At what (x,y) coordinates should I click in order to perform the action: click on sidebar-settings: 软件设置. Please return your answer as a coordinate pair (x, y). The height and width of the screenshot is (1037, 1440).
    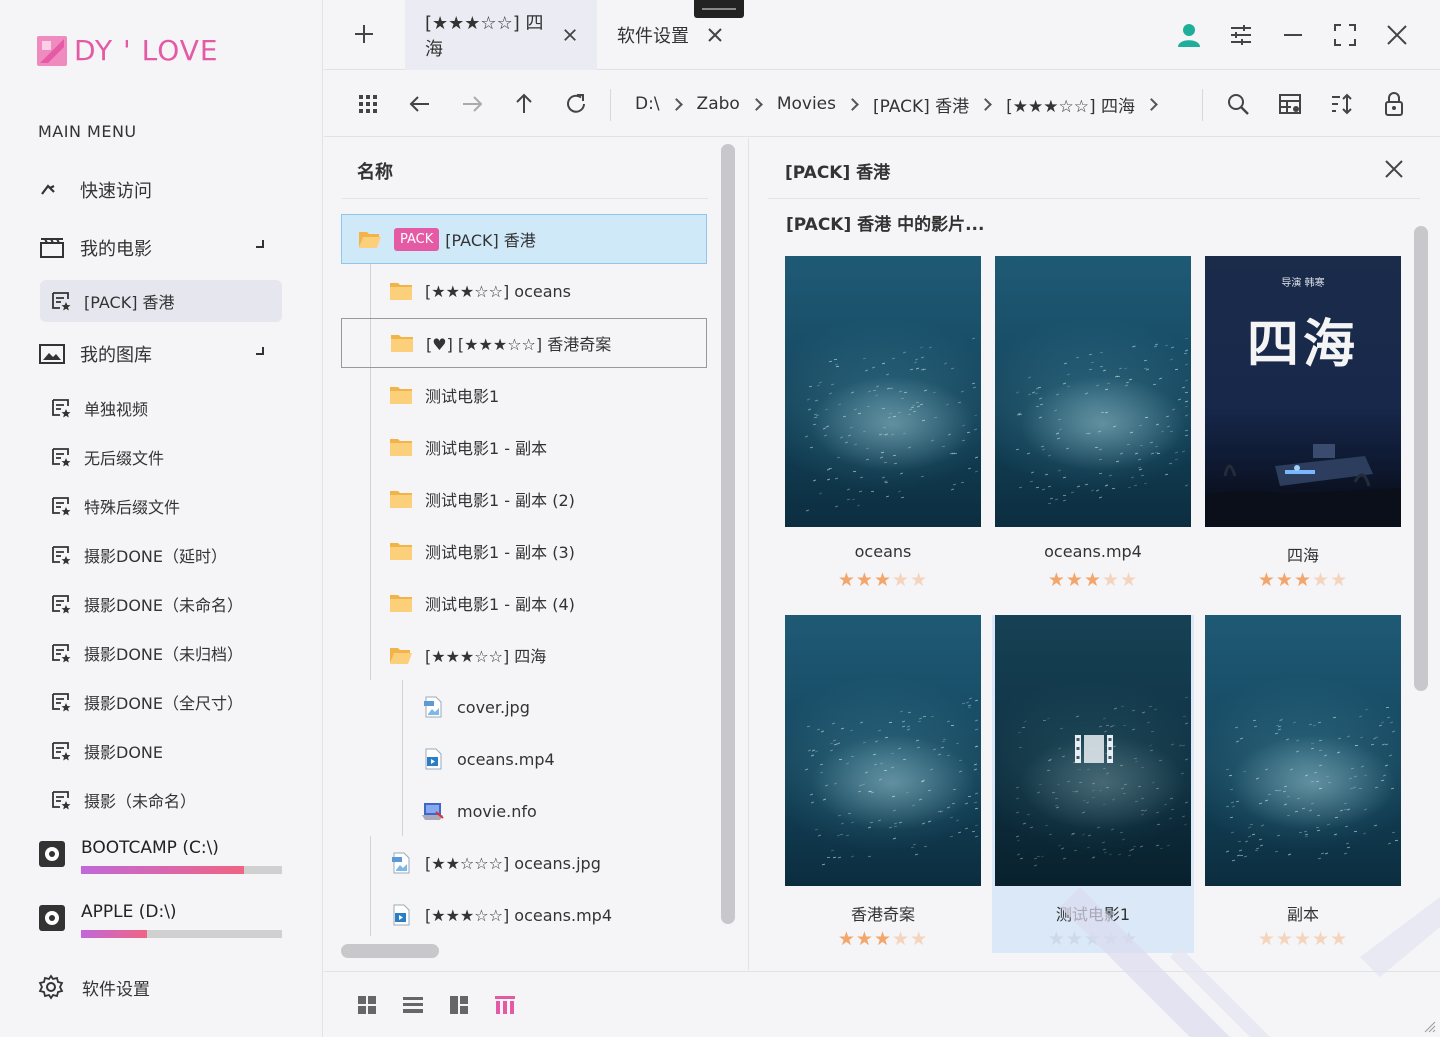
    Looking at the image, I should click on (94, 987).